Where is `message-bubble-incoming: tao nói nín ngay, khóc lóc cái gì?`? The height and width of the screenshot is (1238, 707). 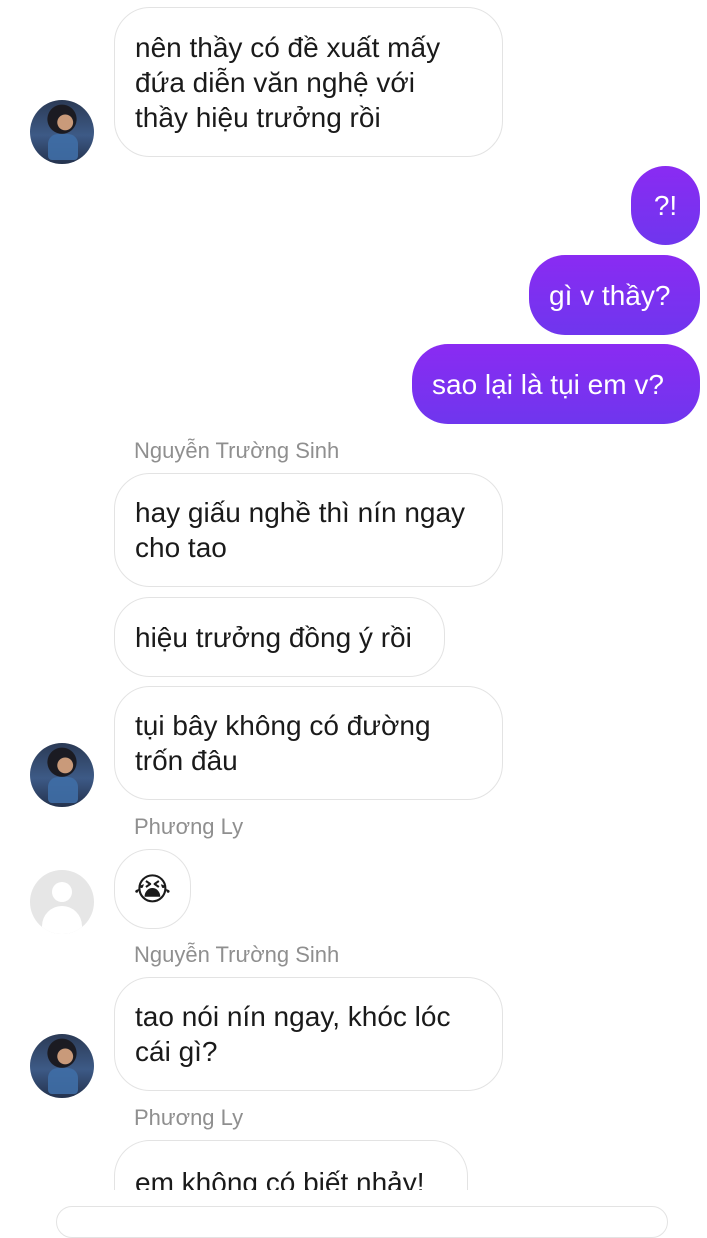
message-bubble-incoming: tao nói nín ngay, khóc lóc cái gì? is located at coordinates (308, 1034).